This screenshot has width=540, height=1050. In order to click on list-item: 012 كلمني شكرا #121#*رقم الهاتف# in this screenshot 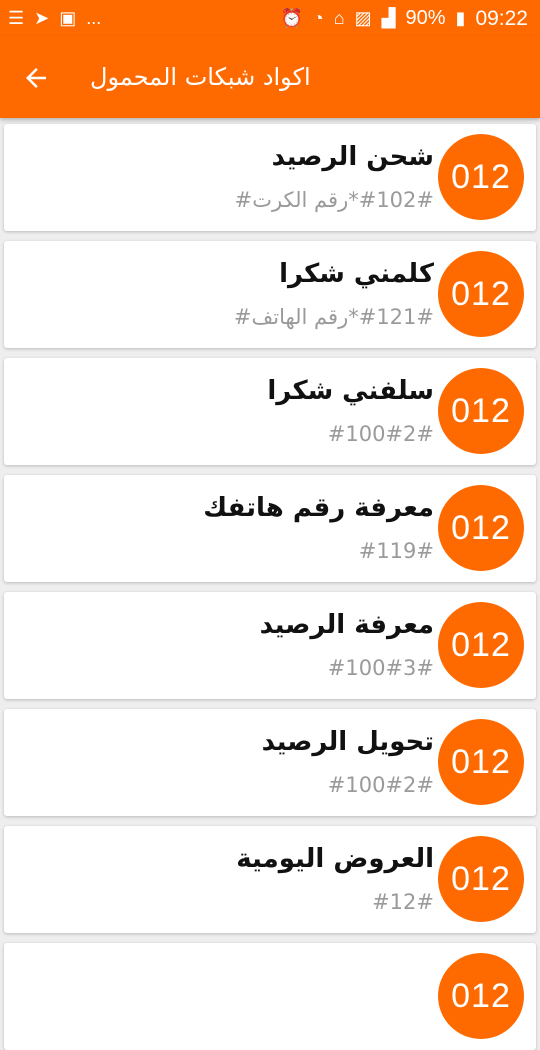, I will do `click(270, 294)`.